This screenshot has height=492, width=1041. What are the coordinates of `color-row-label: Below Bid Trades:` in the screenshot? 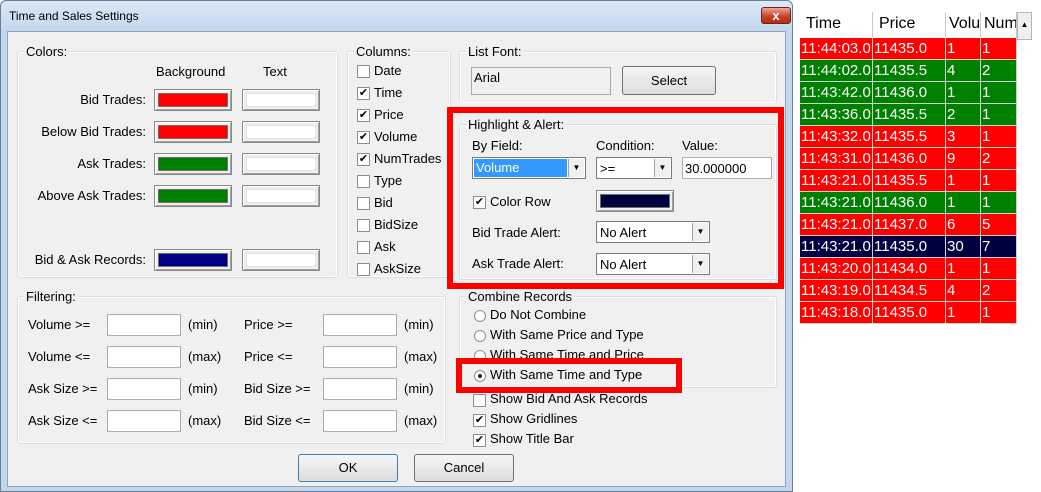 It's located at (93, 131).